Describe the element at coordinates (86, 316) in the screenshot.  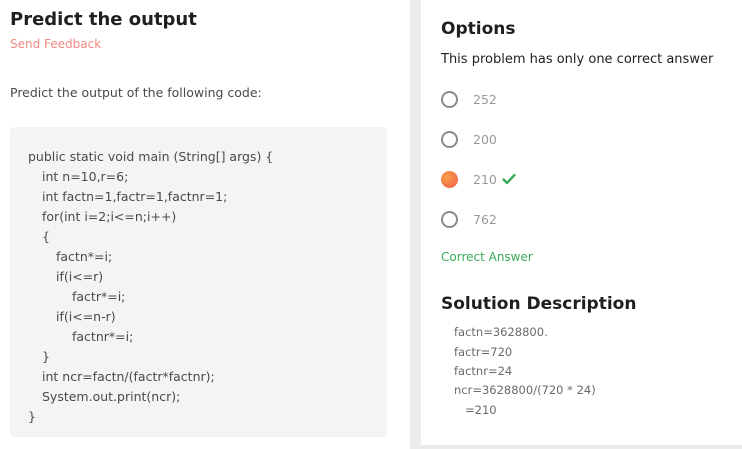
I see `code-line: if(i<=n-r)` at that location.